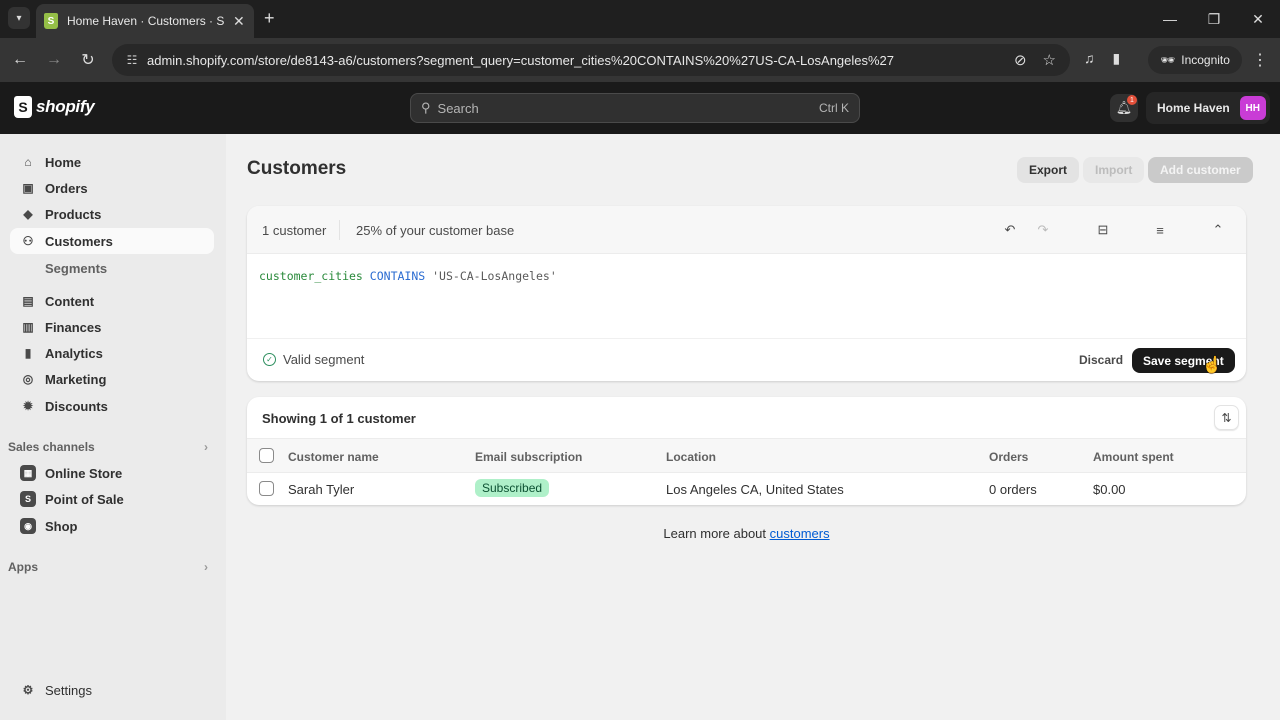  Describe the element at coordinates (1020, 60) in the screenshot. I see `eye-off-icon: ⊘` at that location.